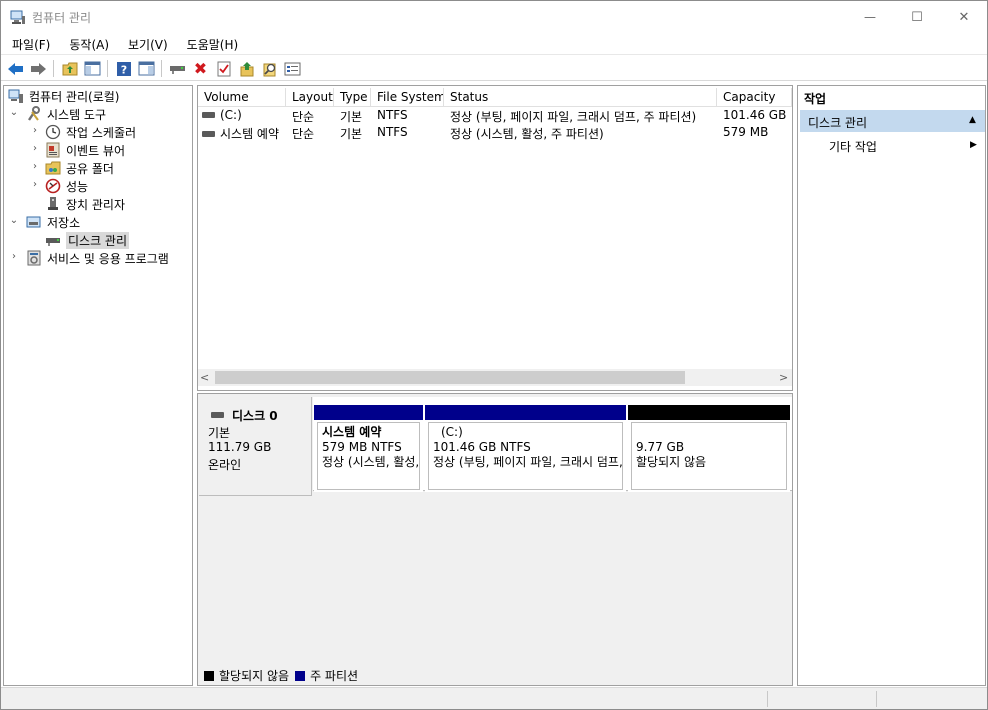  What do you see at coordinates (352, 97) in the screenshot?
I see `column-header-type: Type` at bounding box center [352, 97].